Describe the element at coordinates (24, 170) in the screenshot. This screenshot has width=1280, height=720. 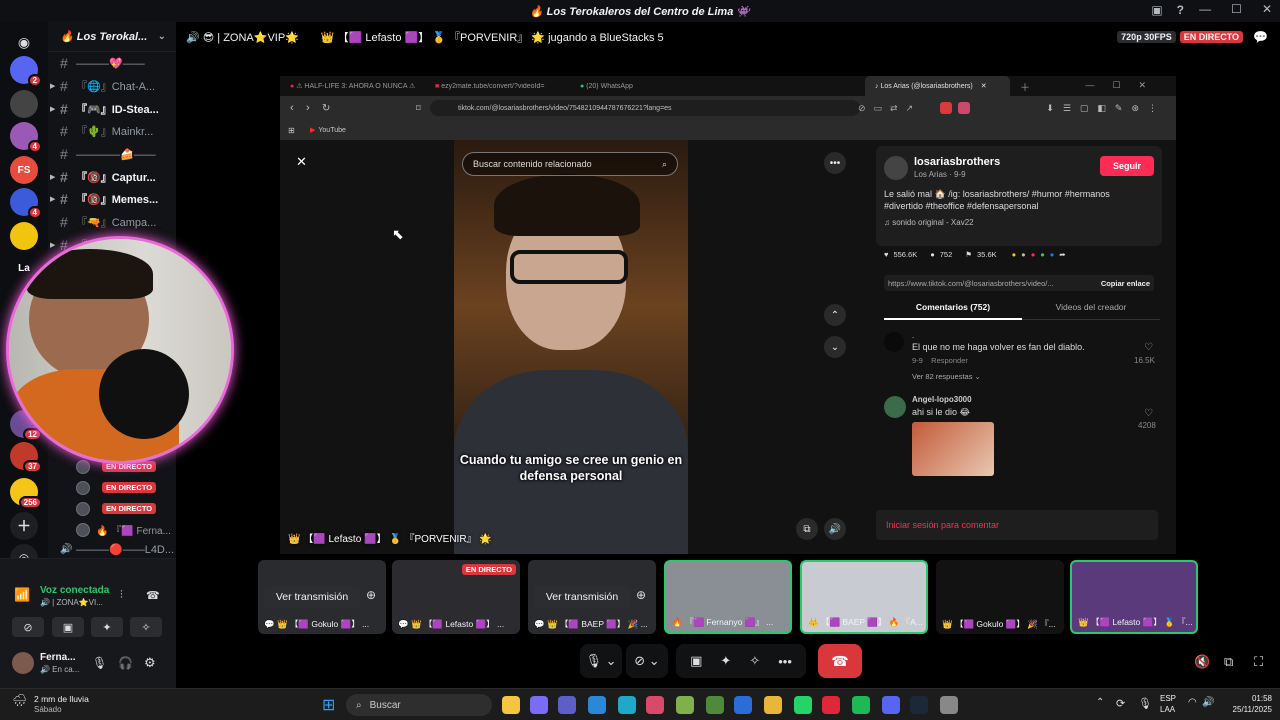
I see `server-icon: FS` at that location.